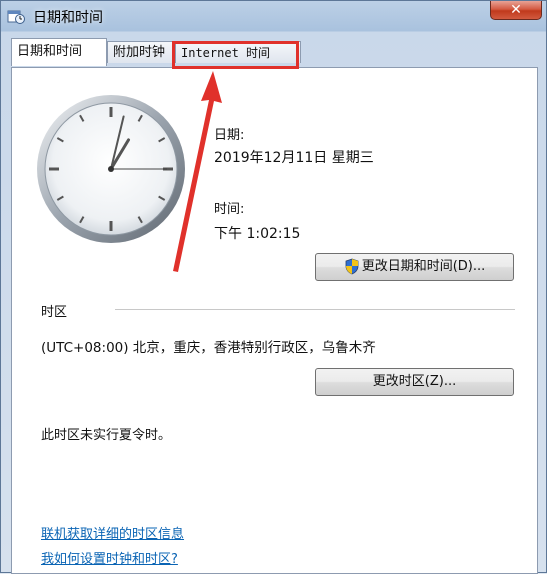 This screenshot has height=574, width=547. What do you see at coordinates (54, 312) in the screenshot?
I see `timezone-heading: 时区` at bounding box center [54, 312].